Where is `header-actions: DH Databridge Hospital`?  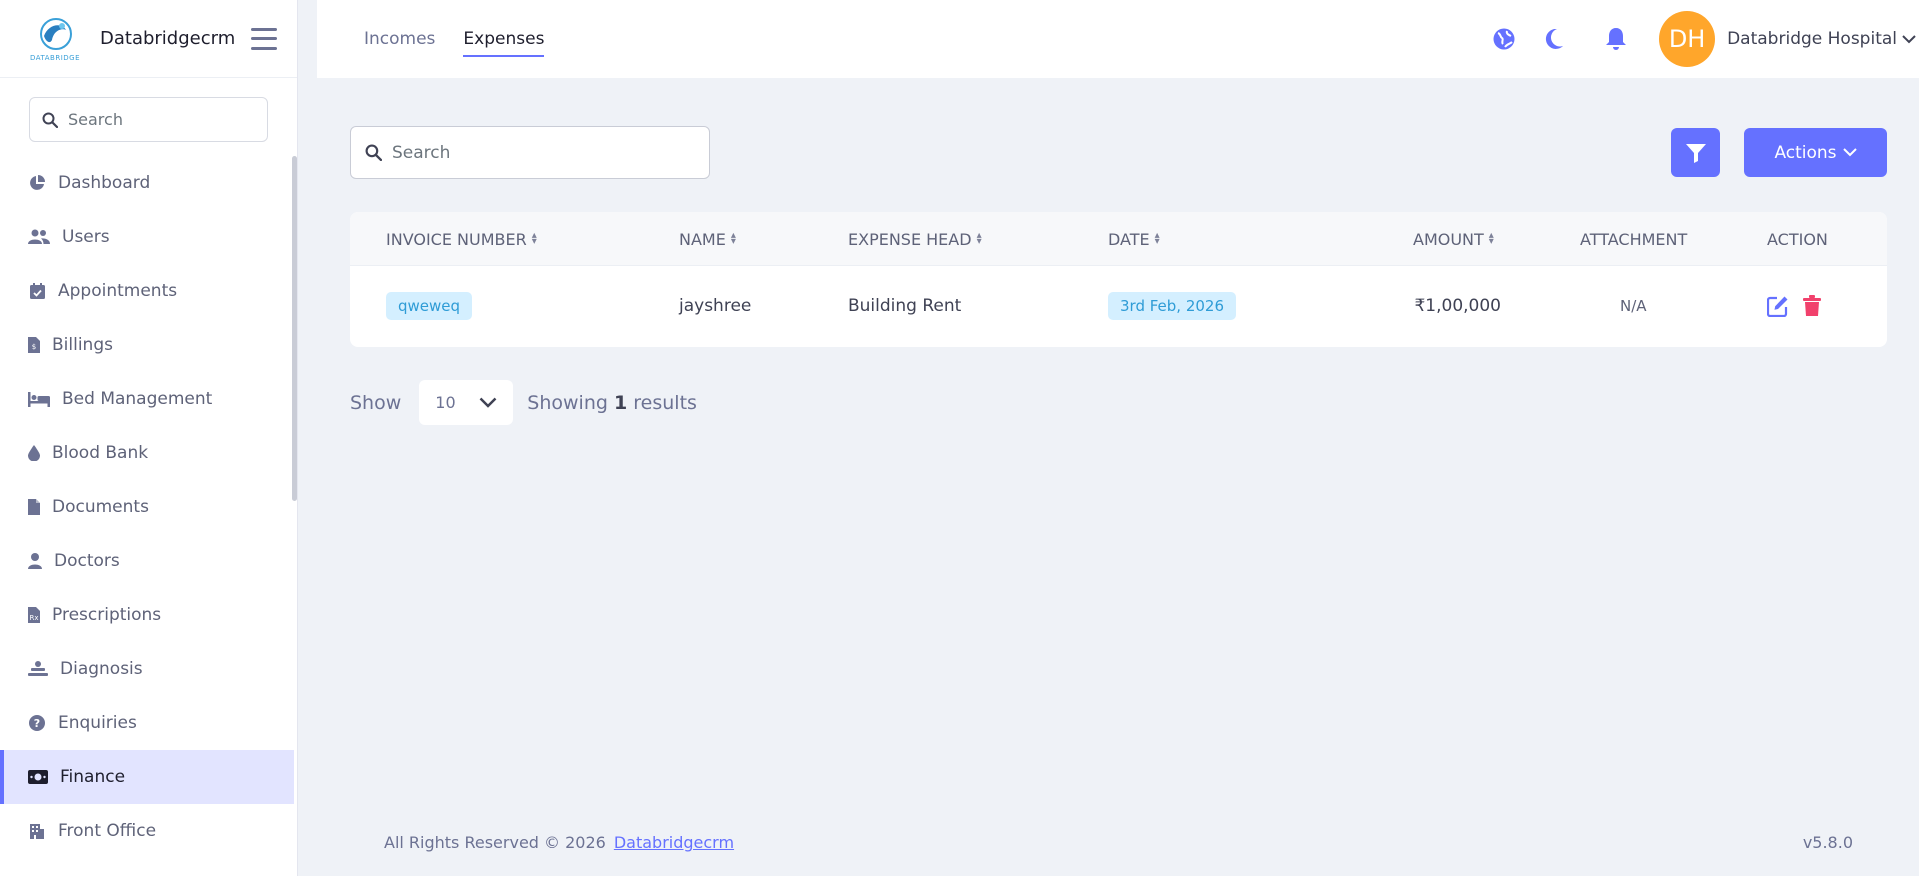
header-actions: DH Databridge Hospital is located at coordinates (1705, 39).